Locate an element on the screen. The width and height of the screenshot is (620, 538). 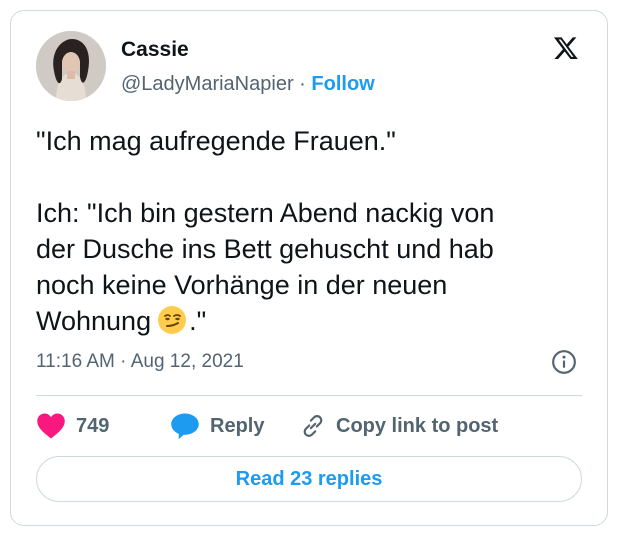
reply-button: Reply is located at coordinates (217, 426).